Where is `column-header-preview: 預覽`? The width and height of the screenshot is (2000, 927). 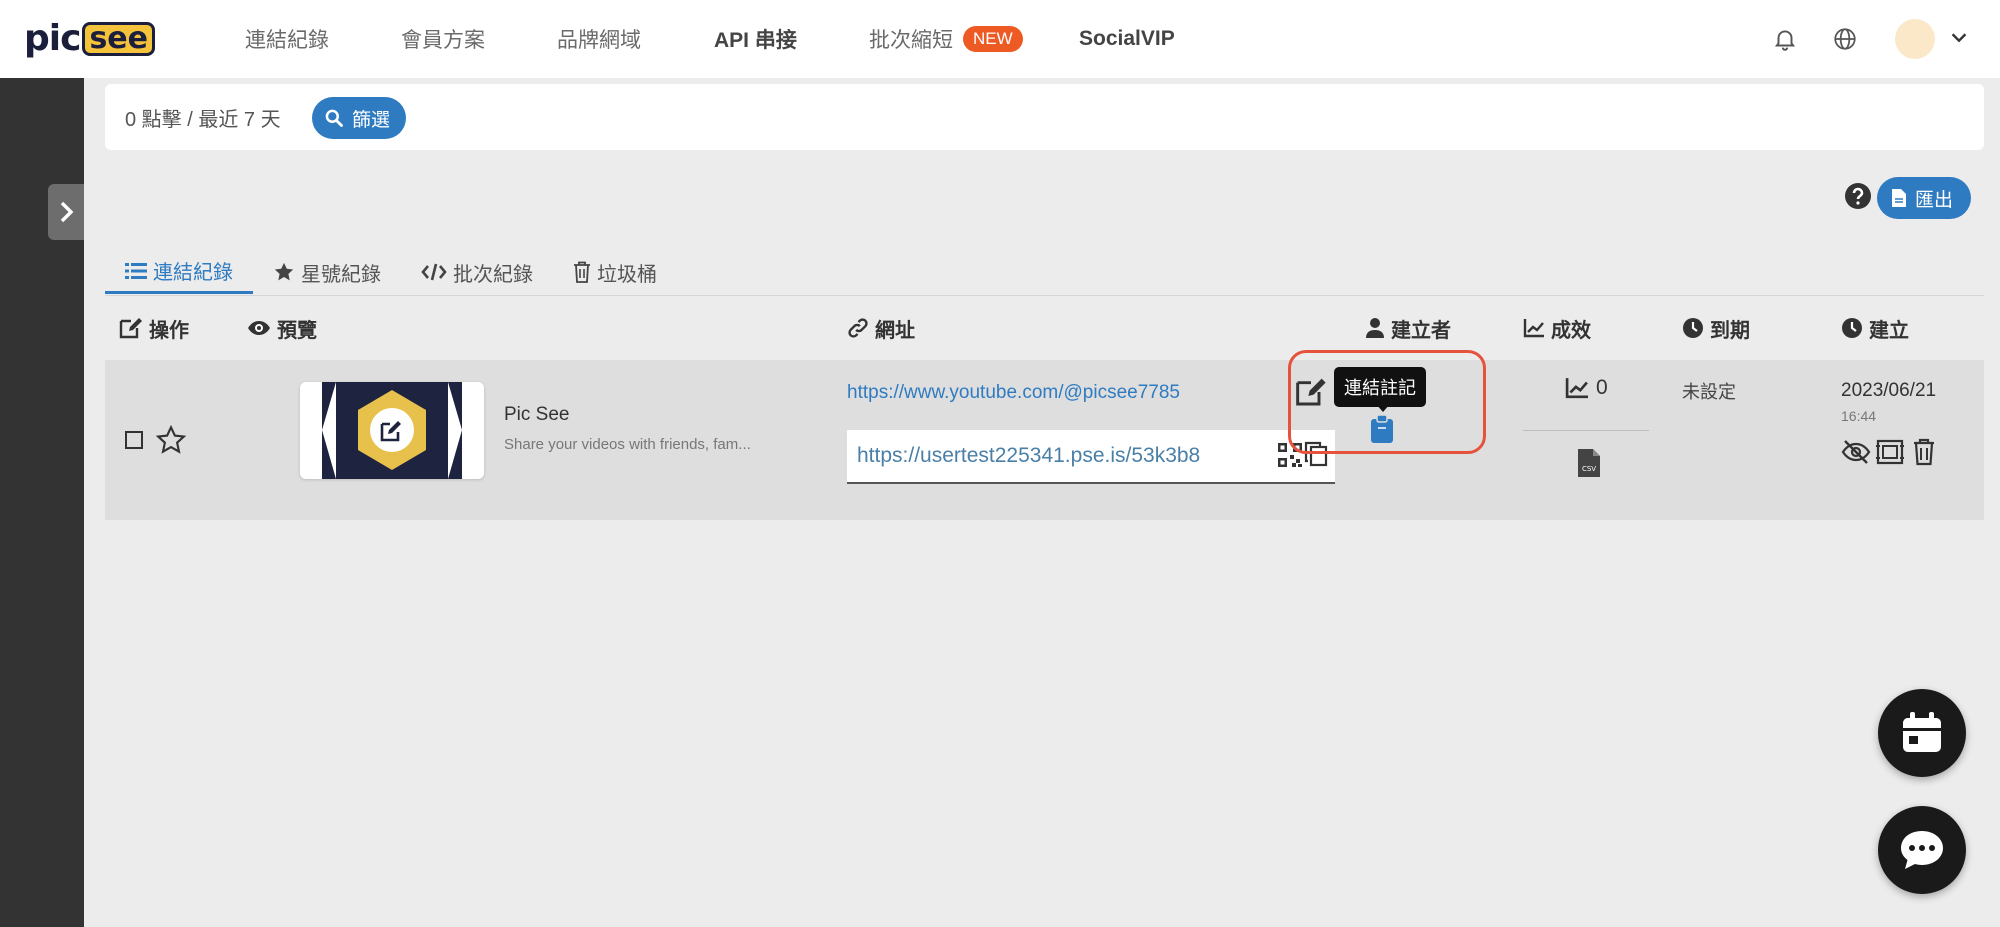 column-header-preview: 預覽 is located at coordinates (282, 328).